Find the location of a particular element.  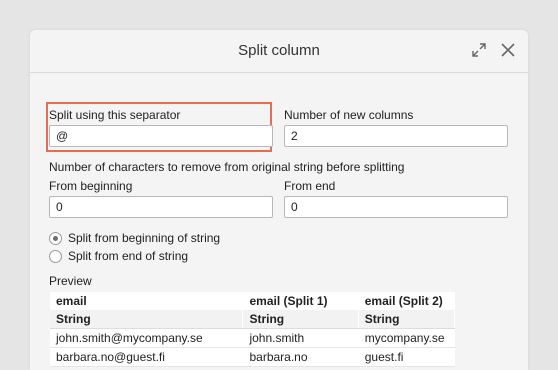

preview-header-cell: email (Split 1) is located at coordinates (300, 301).